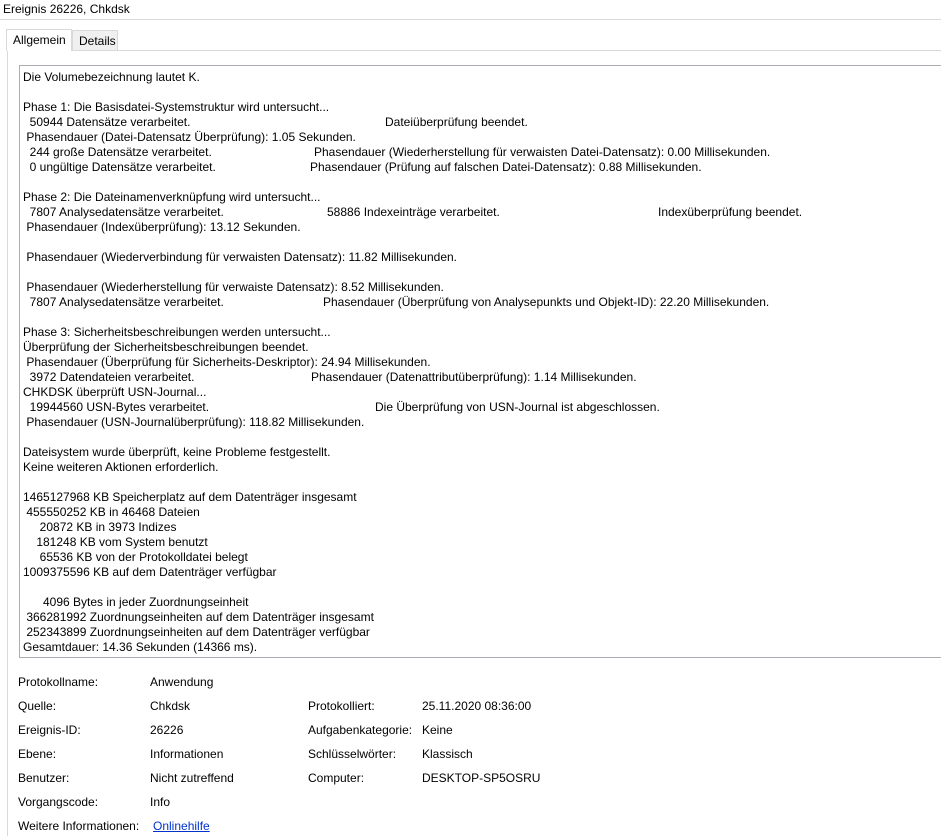 The height and width of the screenshot is (836, 941). Describe the element at coordinates (116, 407) in the screenshot. I see `message-segment: 19944560 USN-Bytes verarbeitet.` at that location.